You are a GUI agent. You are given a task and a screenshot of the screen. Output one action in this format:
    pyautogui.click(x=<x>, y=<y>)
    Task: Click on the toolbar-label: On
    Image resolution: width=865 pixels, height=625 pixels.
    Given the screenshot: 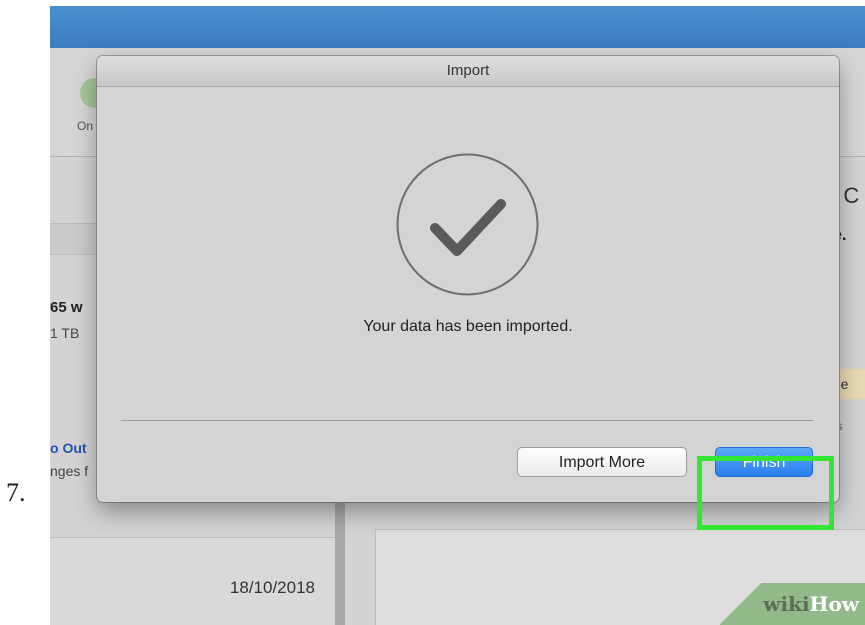 What is the action you would take?
    pyautogui.click(x=85, y=126)
    